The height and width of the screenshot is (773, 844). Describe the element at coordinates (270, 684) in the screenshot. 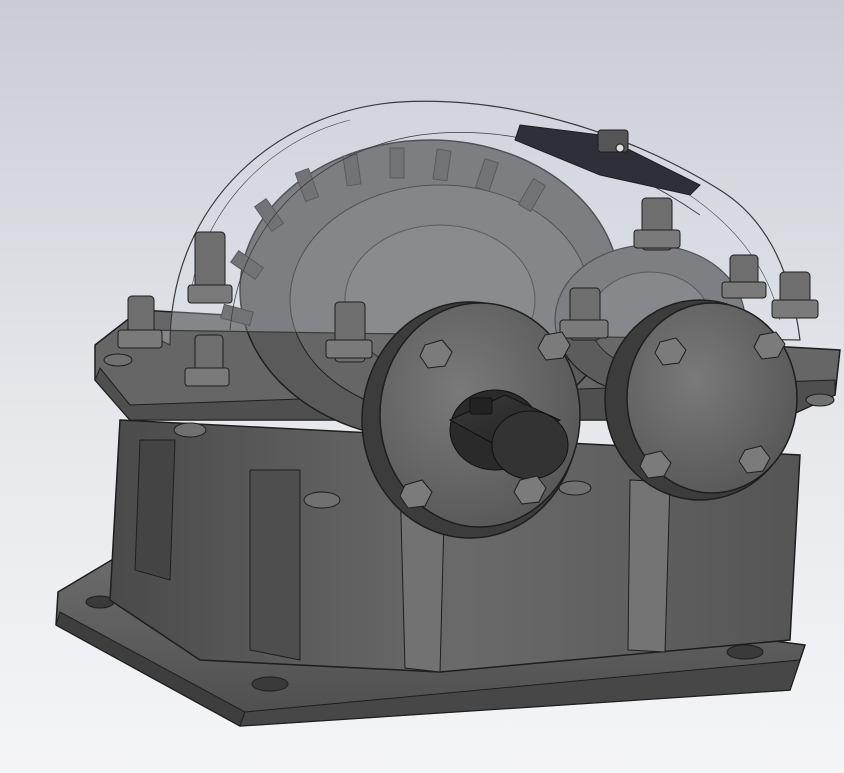

I see `mount-hole-front` at that location.